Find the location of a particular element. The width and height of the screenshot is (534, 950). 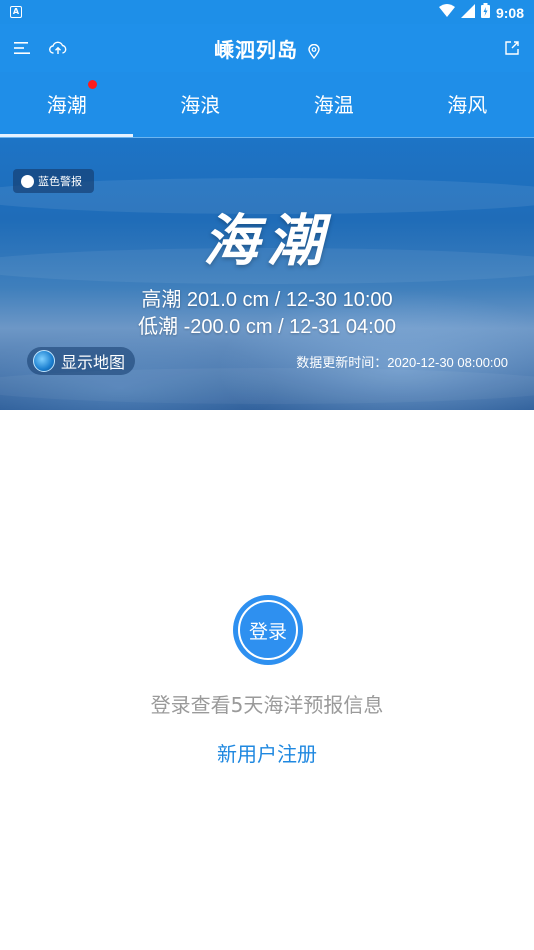

page-title: 嵊泗列岛 is located at coordinates (267, 49).